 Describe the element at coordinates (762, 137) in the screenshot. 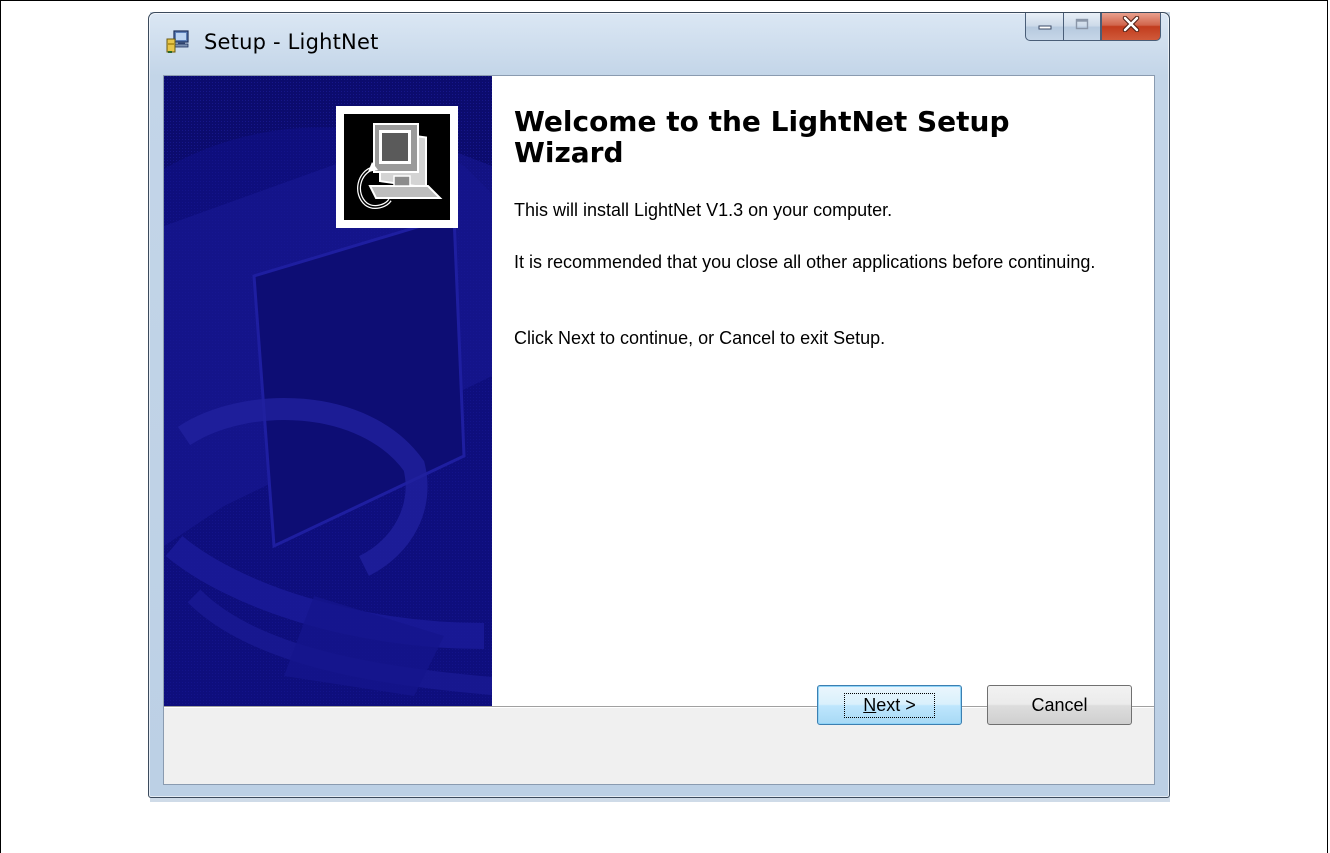

I see `welcome-heading: Welcome to the LightNet Setup Wizard` at that location.